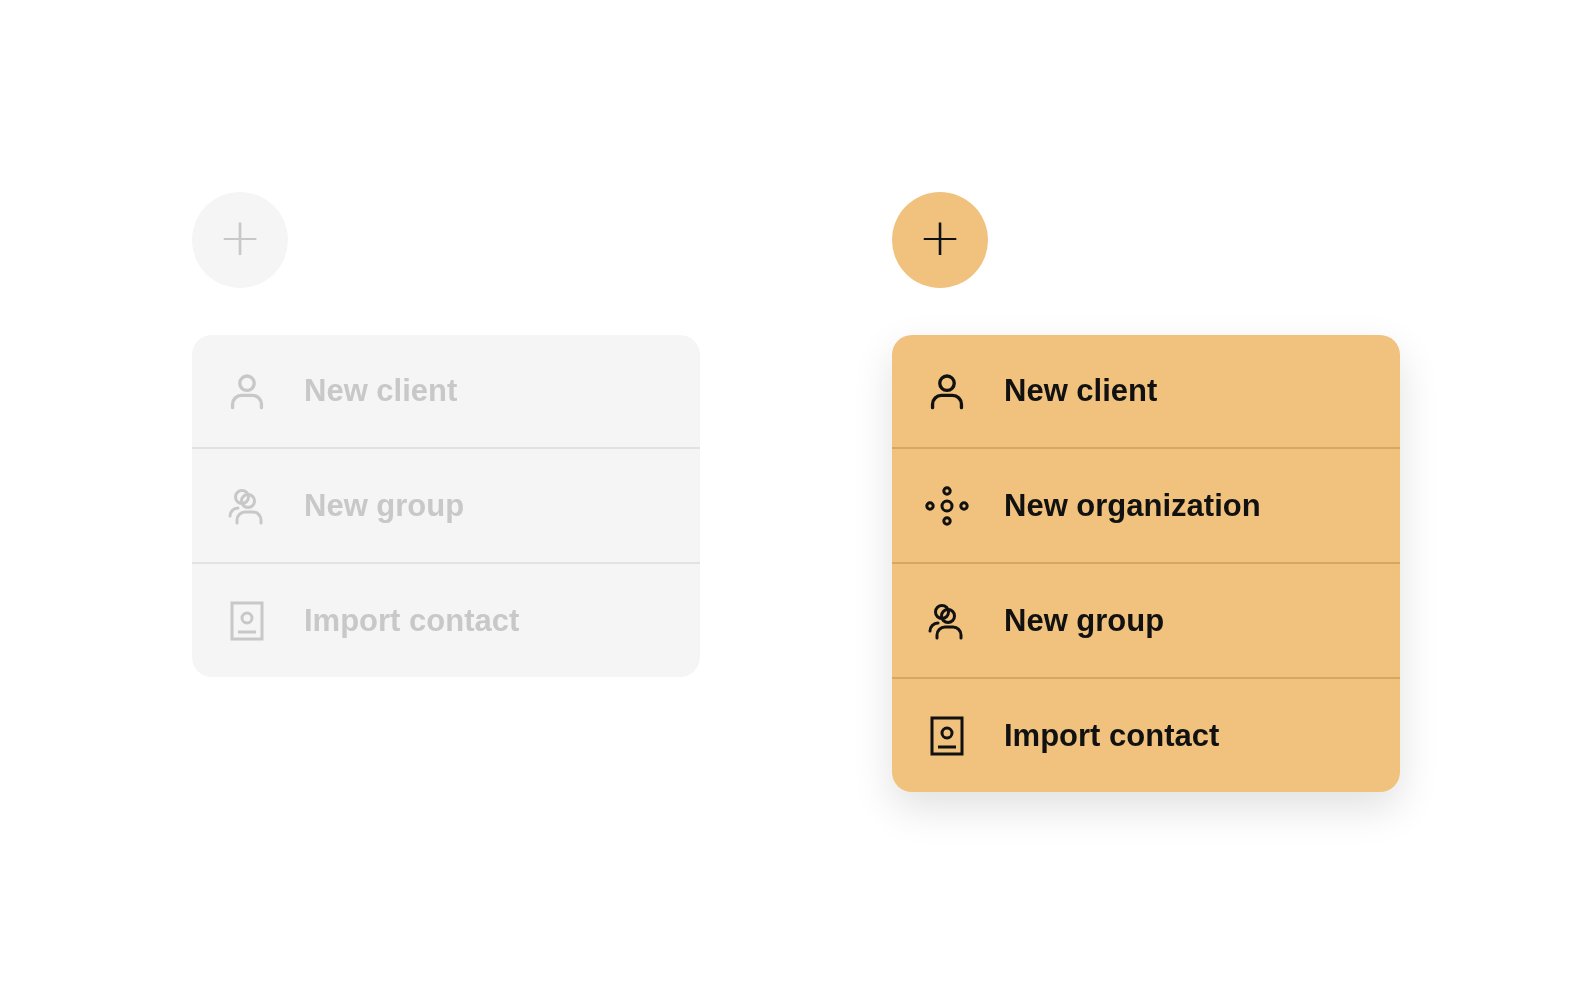 The image size is (1592, 982). I want to click on menu-item: New group, so click(1146, 619).